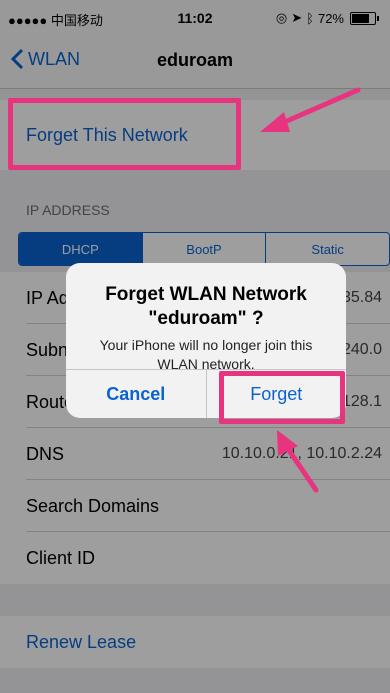  What do you see at coordinates (282, 397) in the screenshot?
I see `highlight-forget-button` at bounding box center [282, 397].